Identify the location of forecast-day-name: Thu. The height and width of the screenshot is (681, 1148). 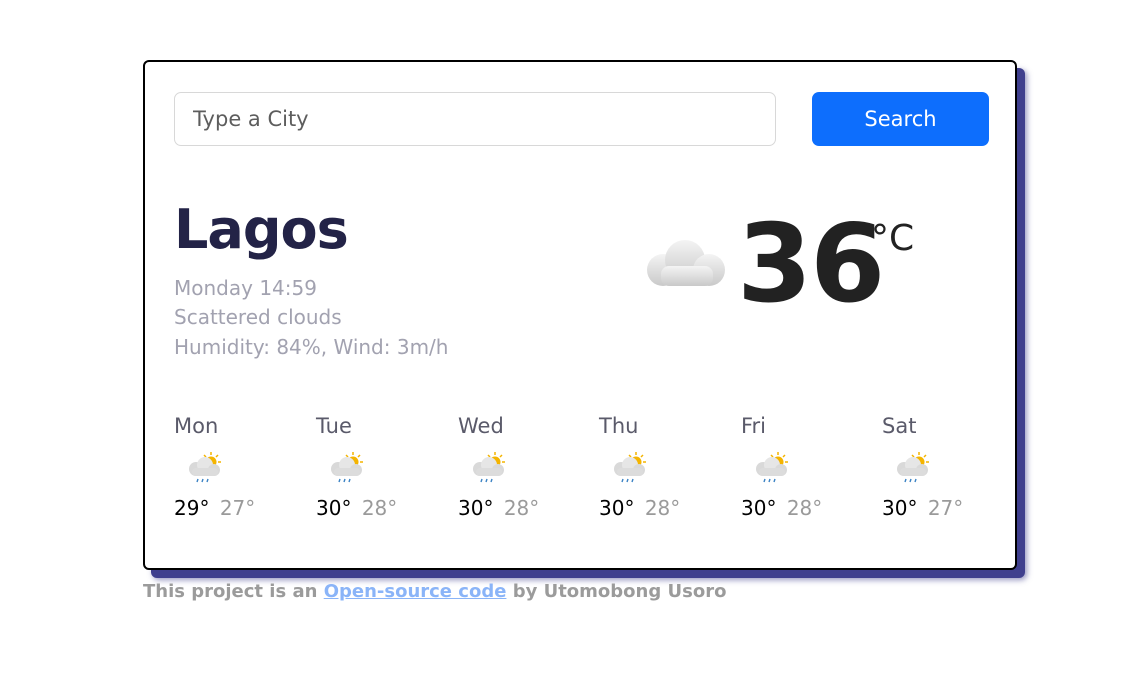
(619, 426).